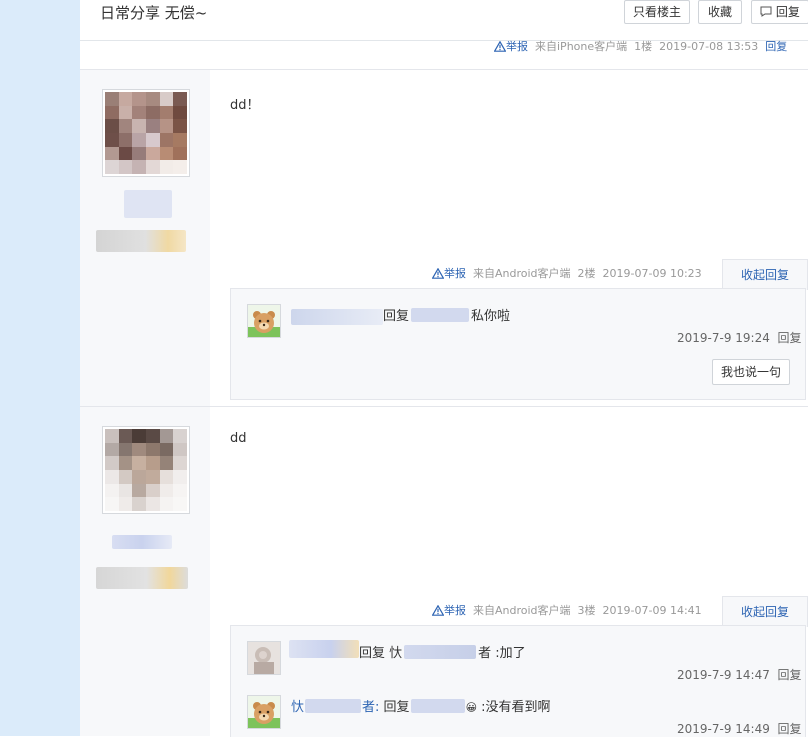  What do you see at coordinates (751, 372) in the screenshot?
I see `say-something-button: 我也说一句` at bounding box center [751, 372].